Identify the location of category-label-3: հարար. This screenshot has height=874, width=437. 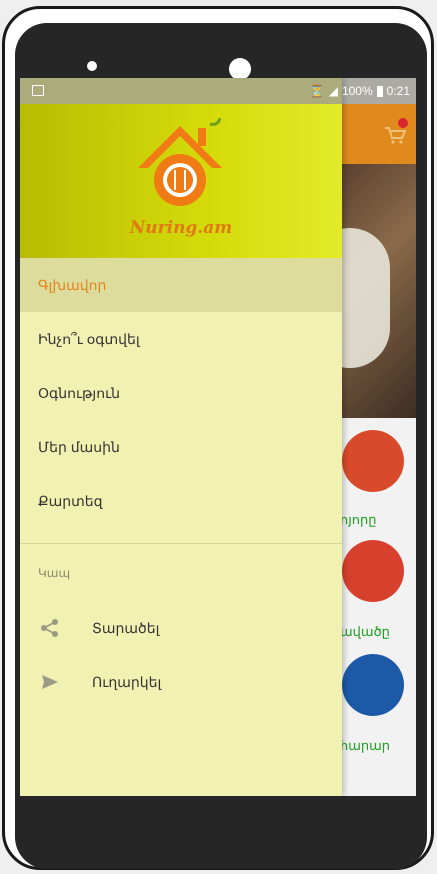
(365, 746).